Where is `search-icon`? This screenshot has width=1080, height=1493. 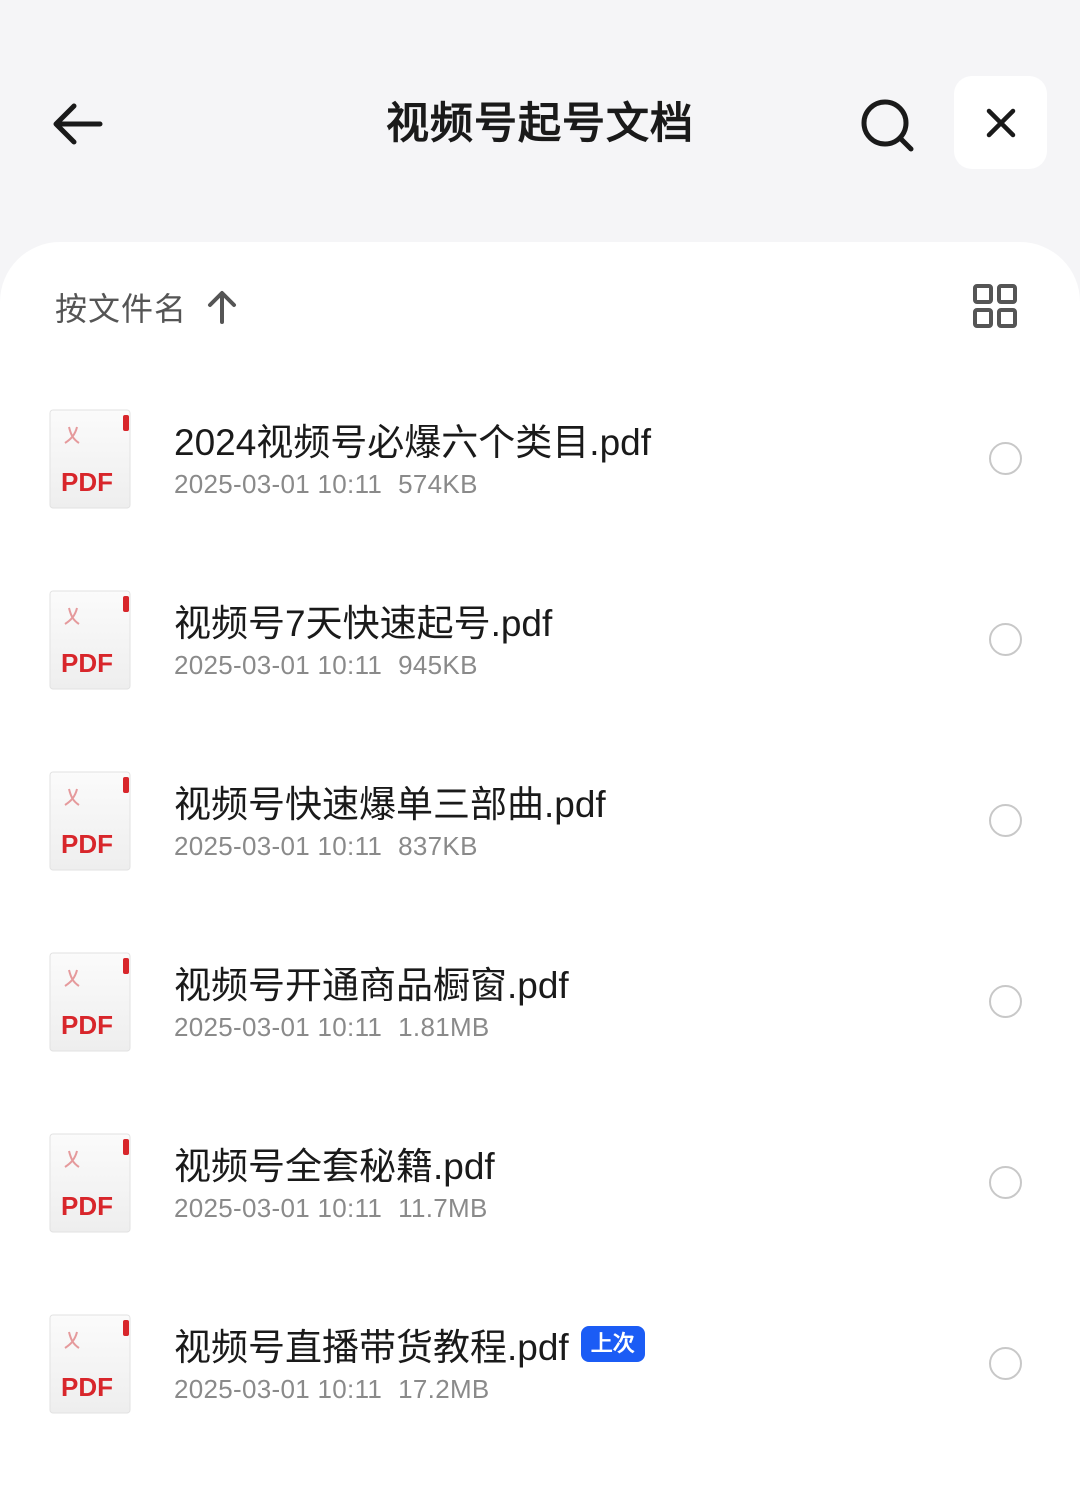 search-icon is located at coordinates (887, 125).